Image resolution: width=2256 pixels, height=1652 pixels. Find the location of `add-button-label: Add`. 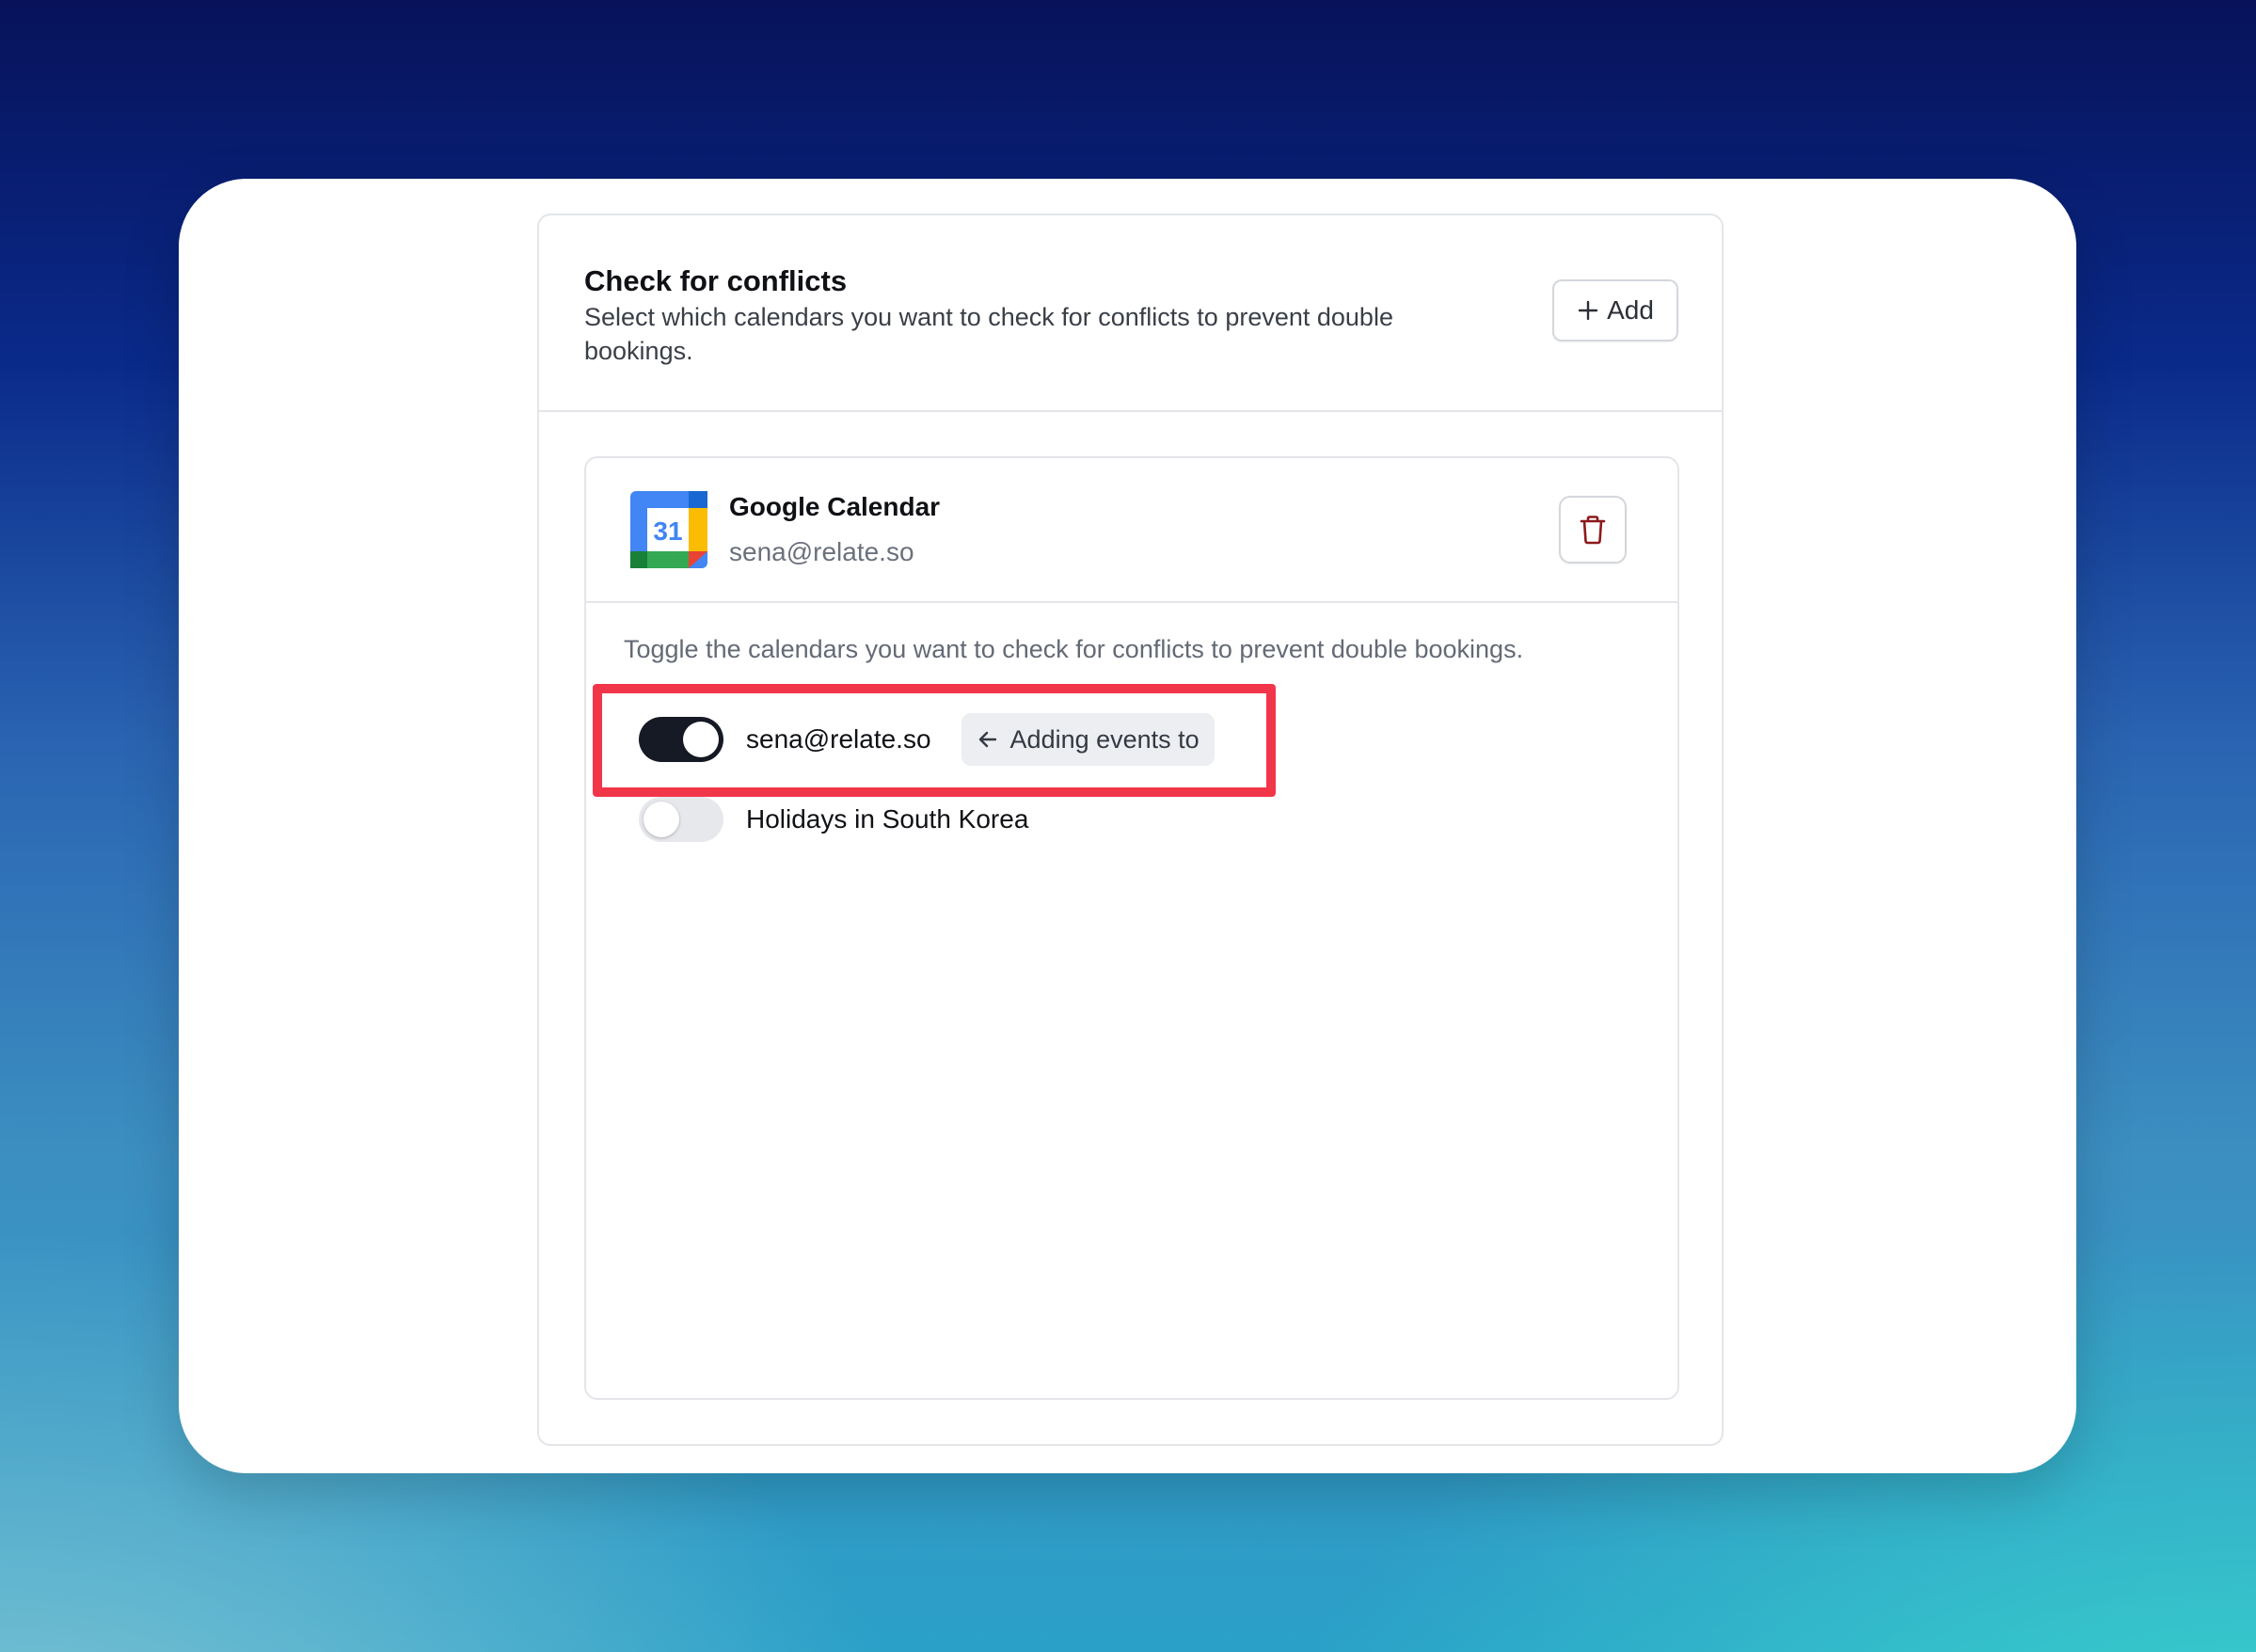

add-button-label: Add is located at coordinates (1630, 310).